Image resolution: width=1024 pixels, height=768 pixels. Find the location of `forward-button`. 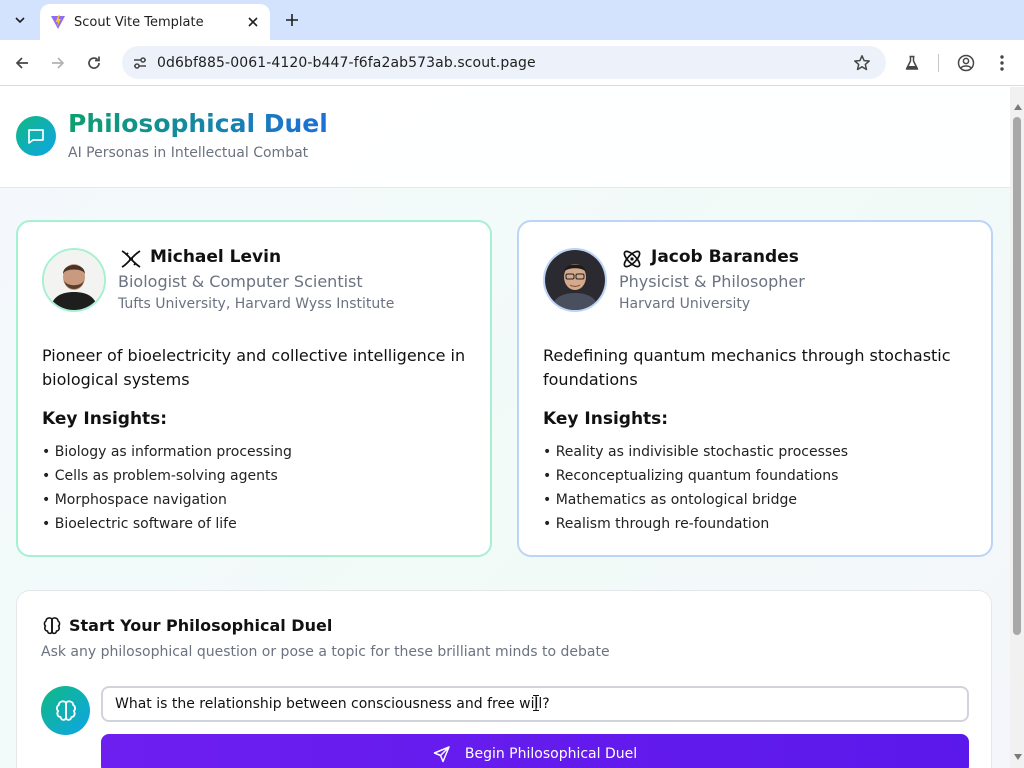

forward-button is located at coordinates (58, 63).